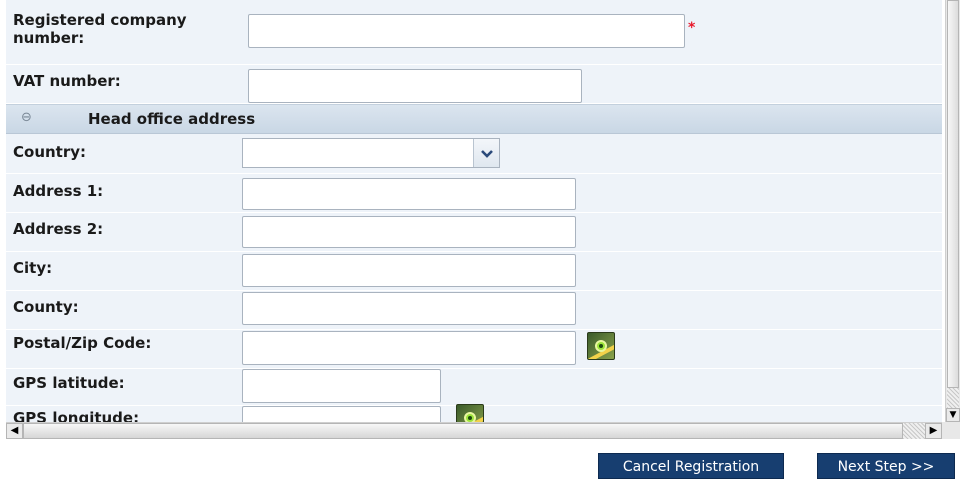 This screenshot has height=480, width=960. Describe the element at coordinates (466, 31) in the screenshot. I see `registered-company-number-input` at that location.